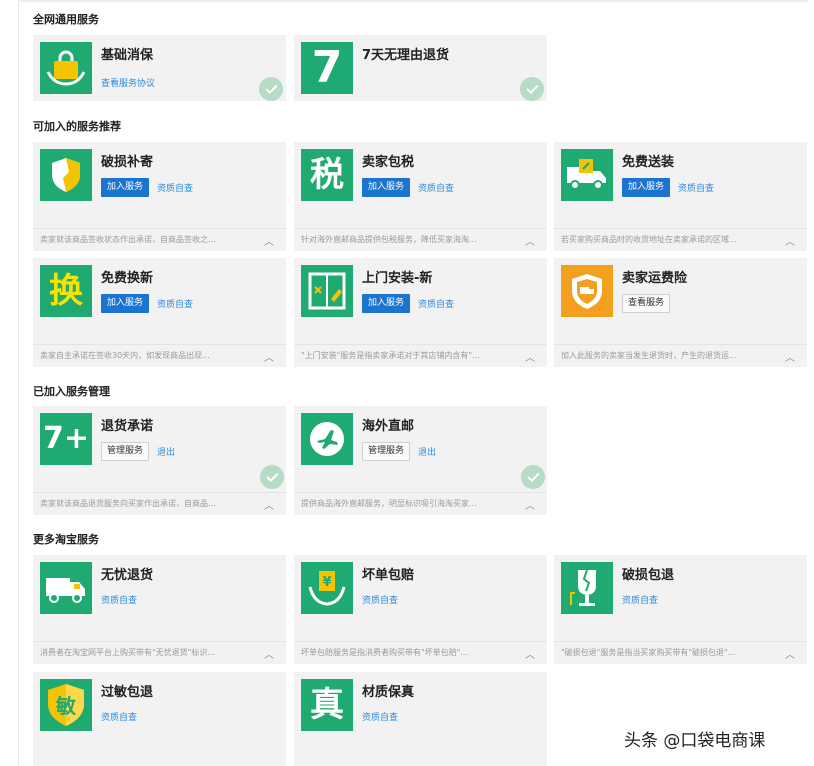 Image resolution: width=814 pixels, height=766 pixels. Describe the element at coordinates (420, 68) in the screenshot. I see `service-card-7day-return: 7 7天无理由退货` at that location.